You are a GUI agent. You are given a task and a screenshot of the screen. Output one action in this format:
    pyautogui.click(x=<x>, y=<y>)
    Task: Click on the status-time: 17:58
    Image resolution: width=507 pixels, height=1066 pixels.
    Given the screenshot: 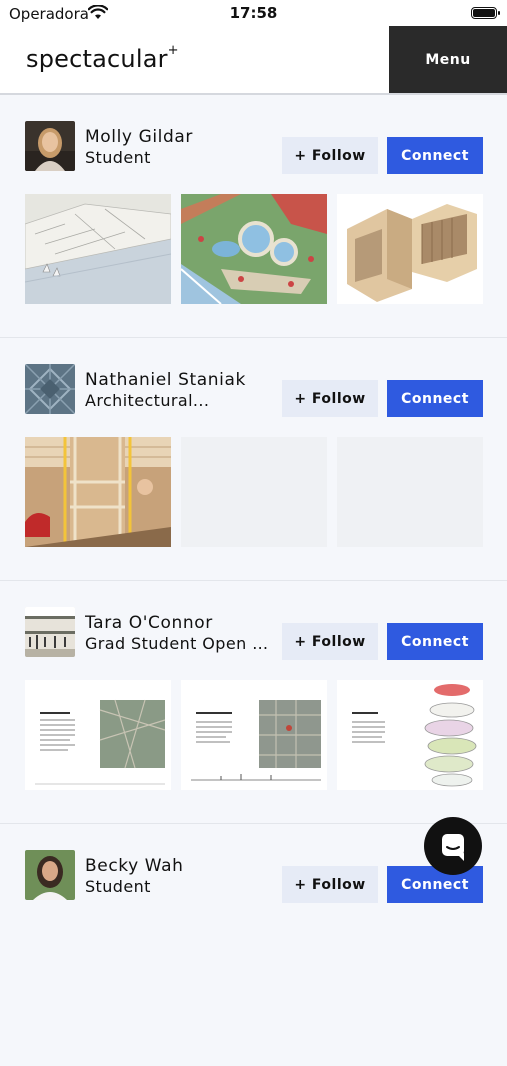 What is the action you would take?
    pyautogui.click(x=253, y=13)
    